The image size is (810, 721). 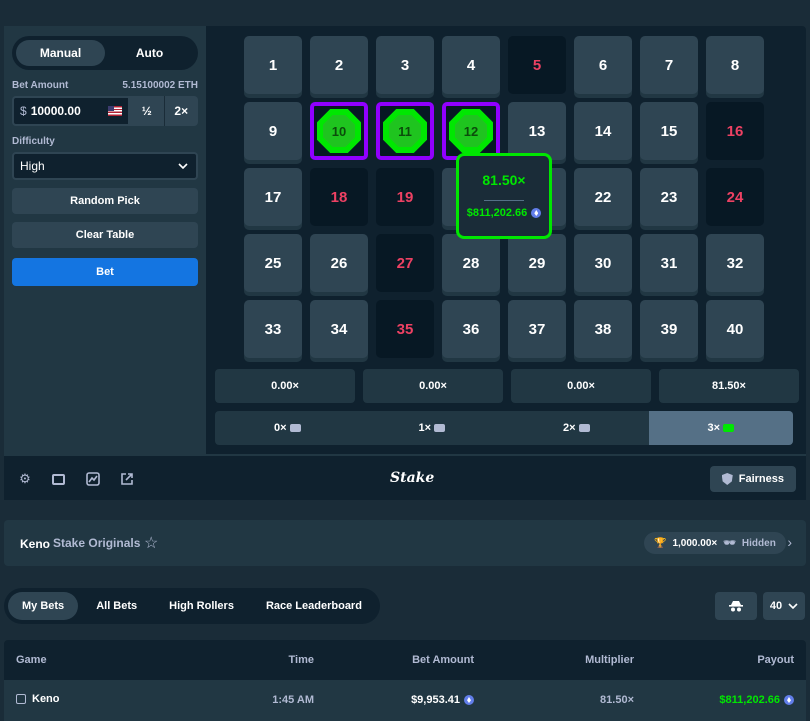 What do you see at coordinates (127, 479) in the screenshot?
I see `popout-icon` at bounding box center [127, 479].